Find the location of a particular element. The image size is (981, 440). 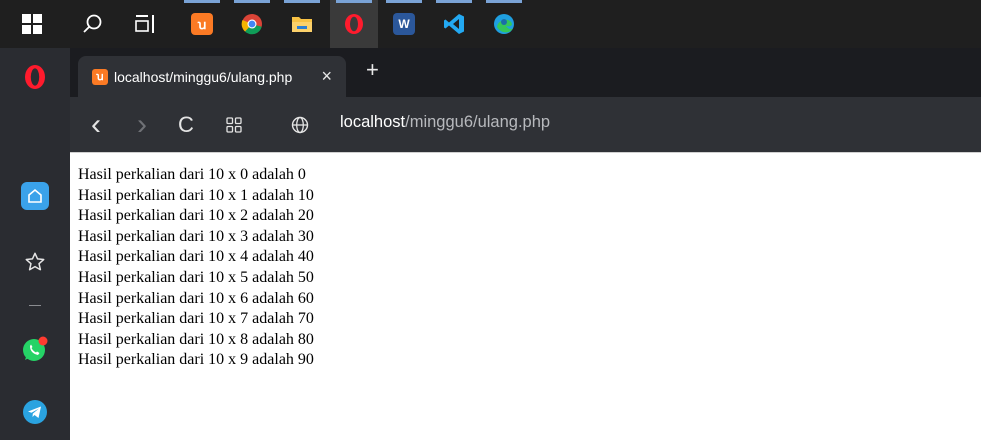

forward-button: › is located at coordinates (142, 124).